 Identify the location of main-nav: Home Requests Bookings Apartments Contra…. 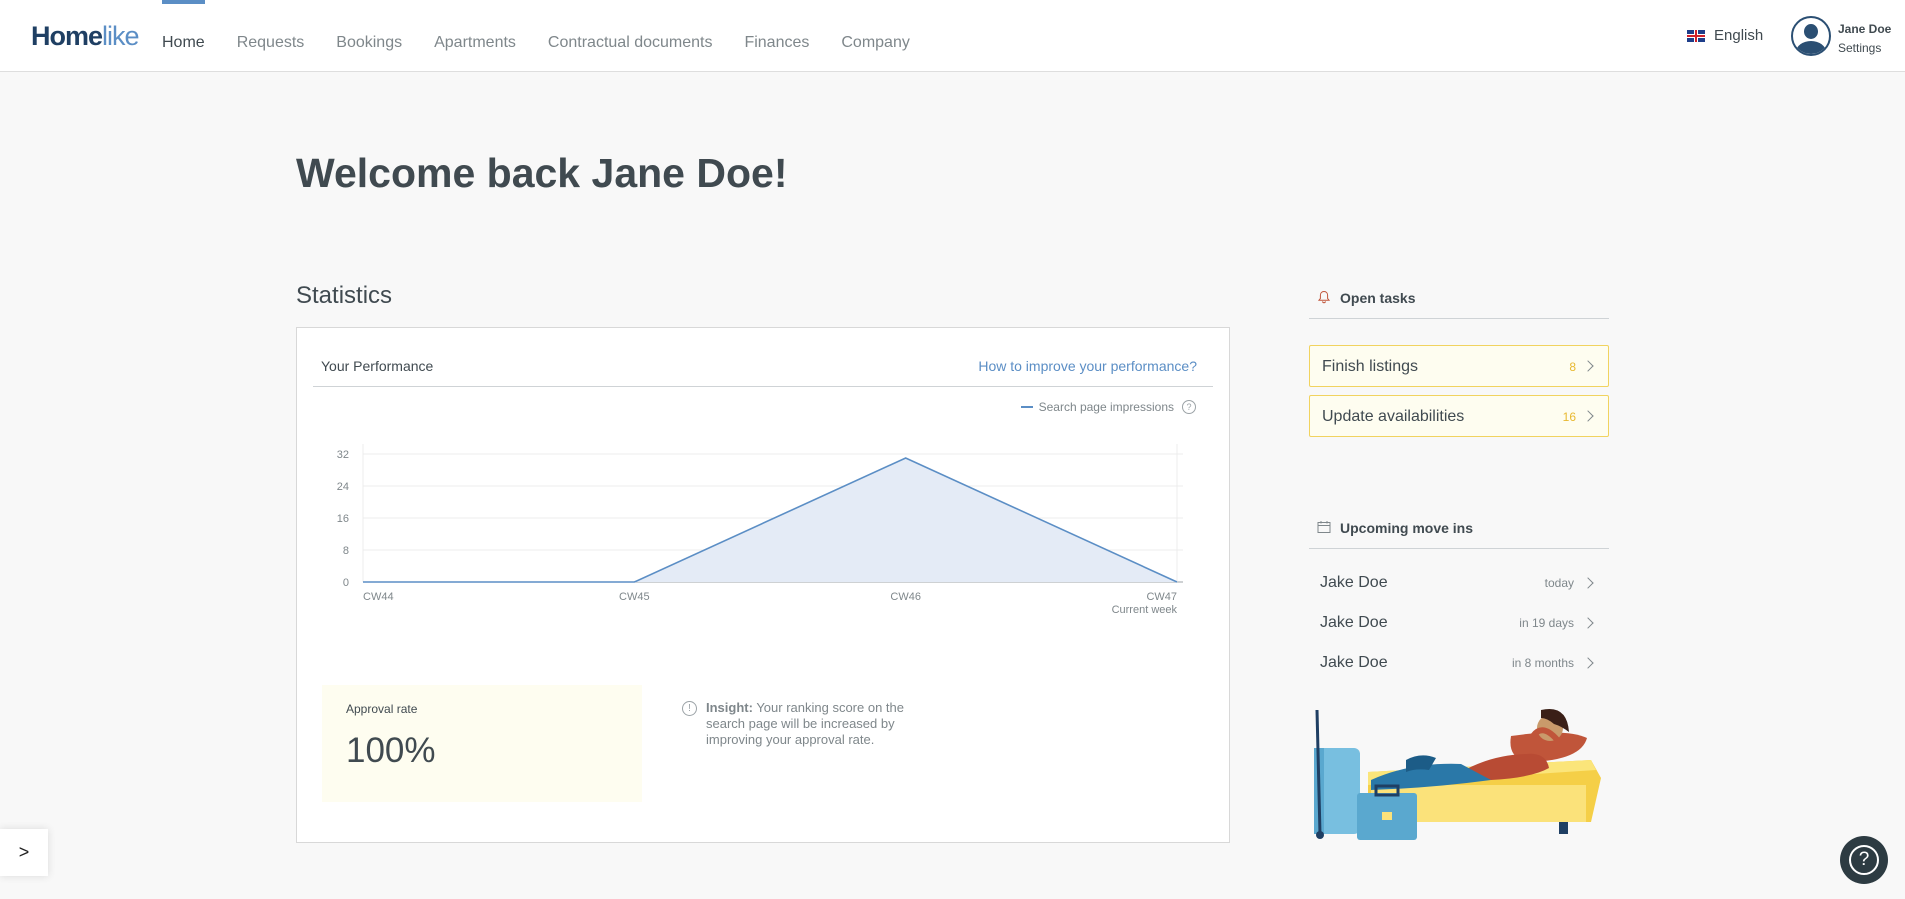
(552, 36).